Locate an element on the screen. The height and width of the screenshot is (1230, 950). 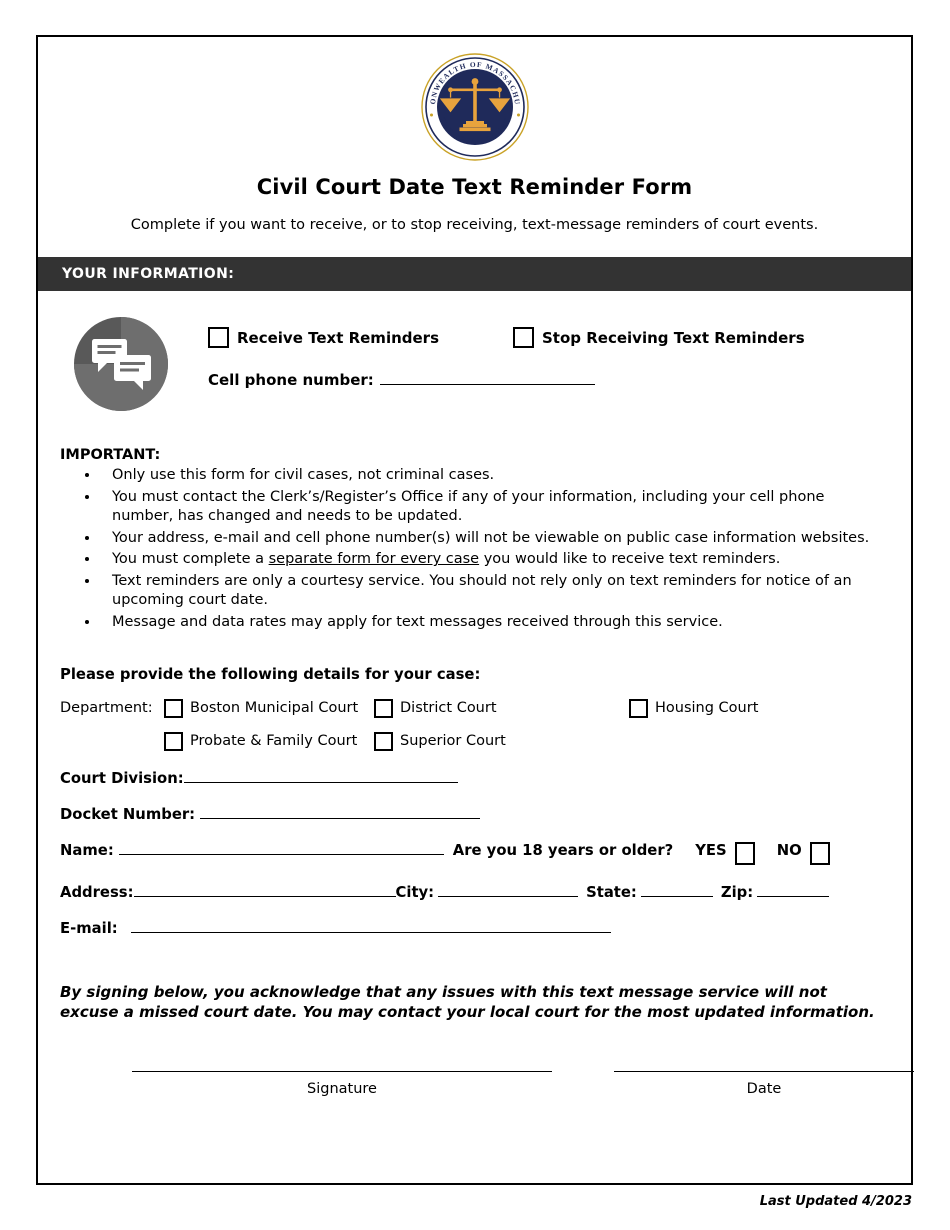
city-input is located at coordinates (508, 896).